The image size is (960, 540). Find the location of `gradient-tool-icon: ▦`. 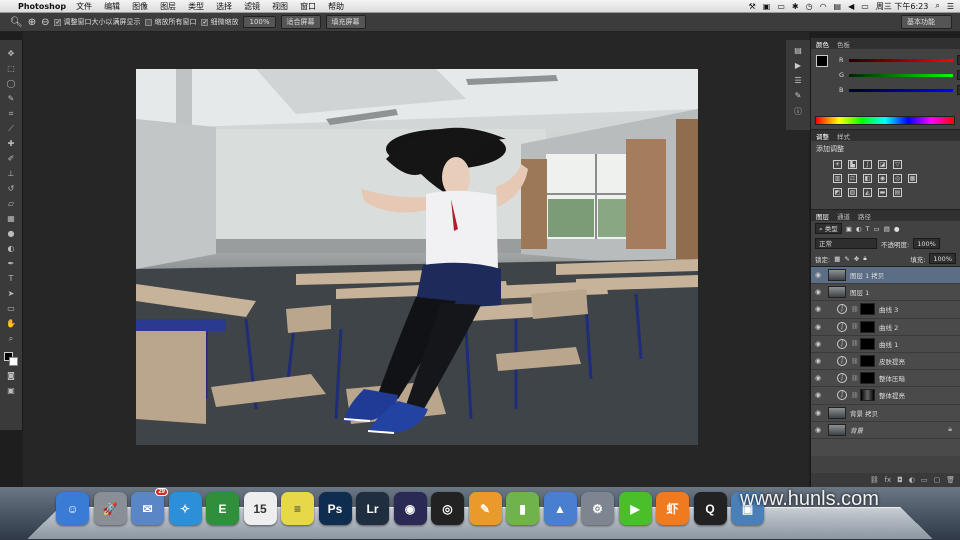

gradient-tool-icon: ▦ is located at coordinates (11, 218).